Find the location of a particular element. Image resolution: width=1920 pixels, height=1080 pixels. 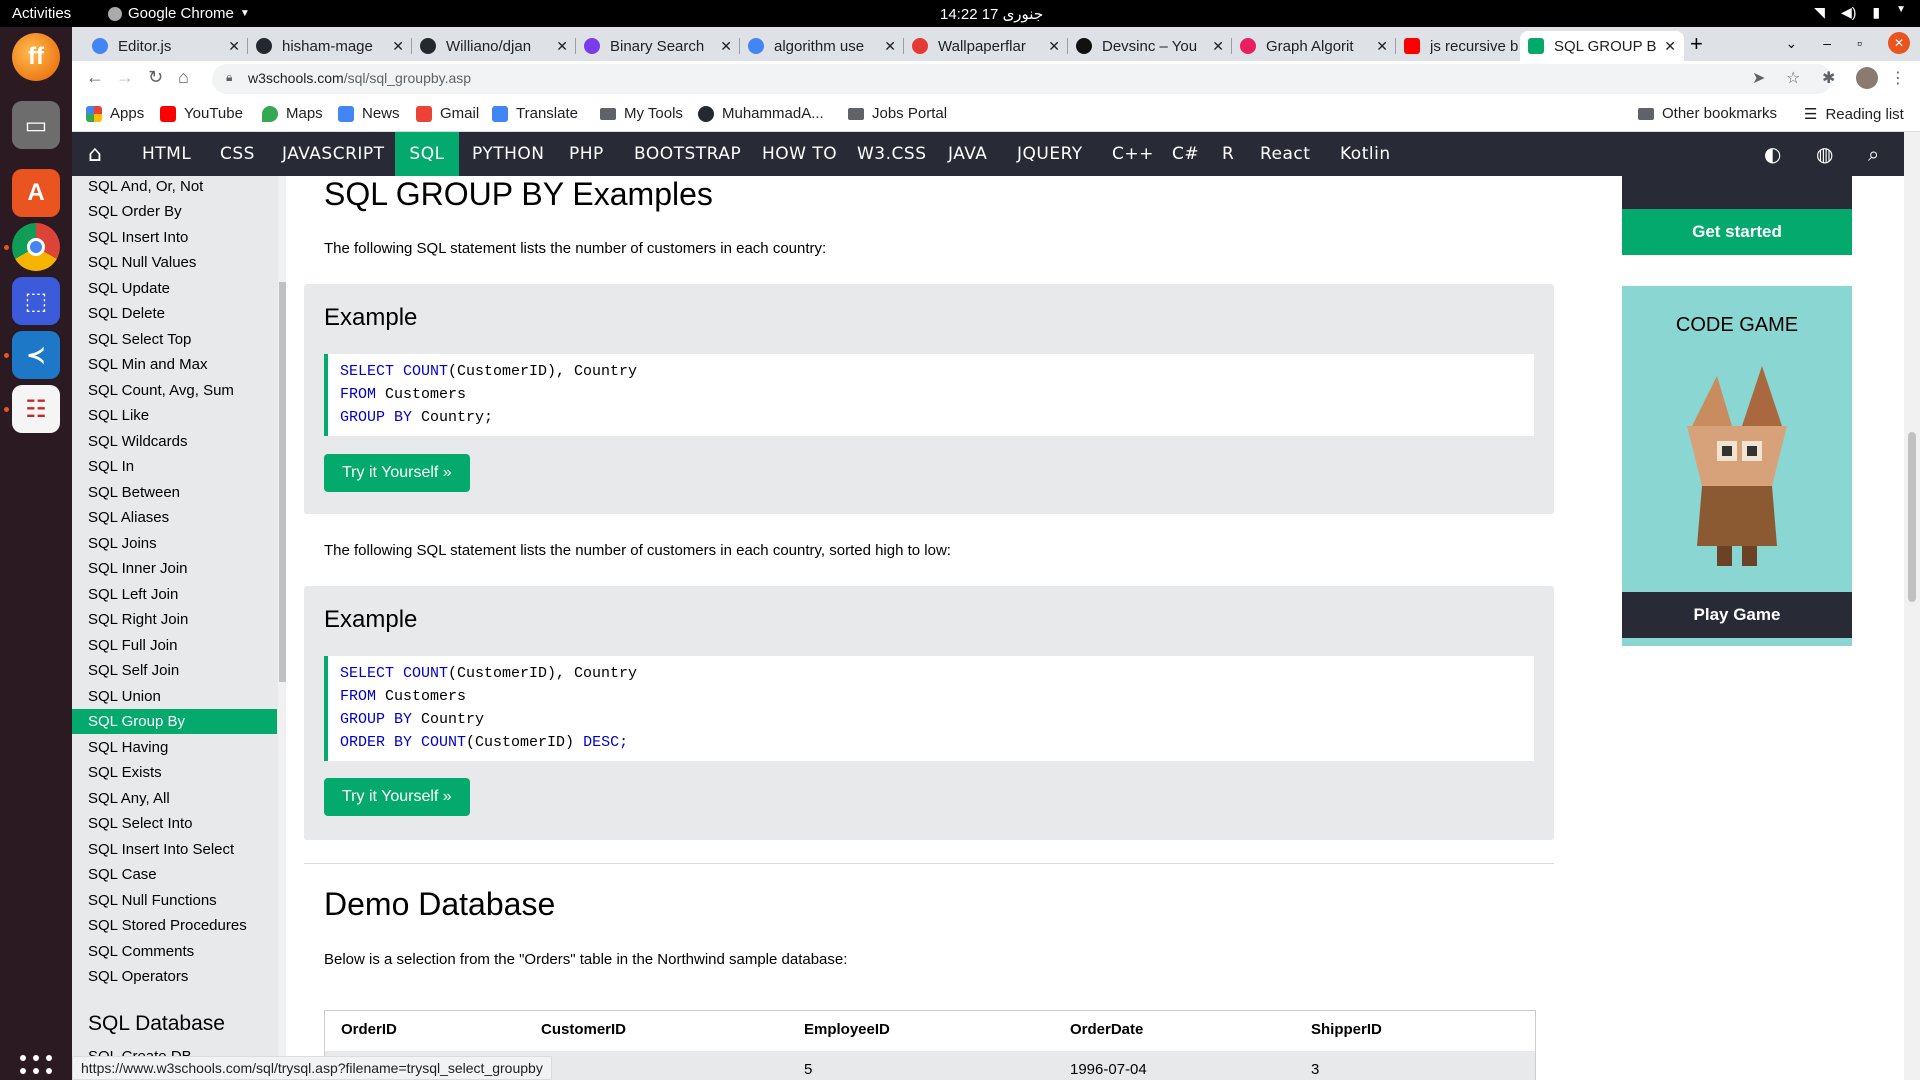

sidebar-item: SQL Null Values is located at coordinates (142, 262).